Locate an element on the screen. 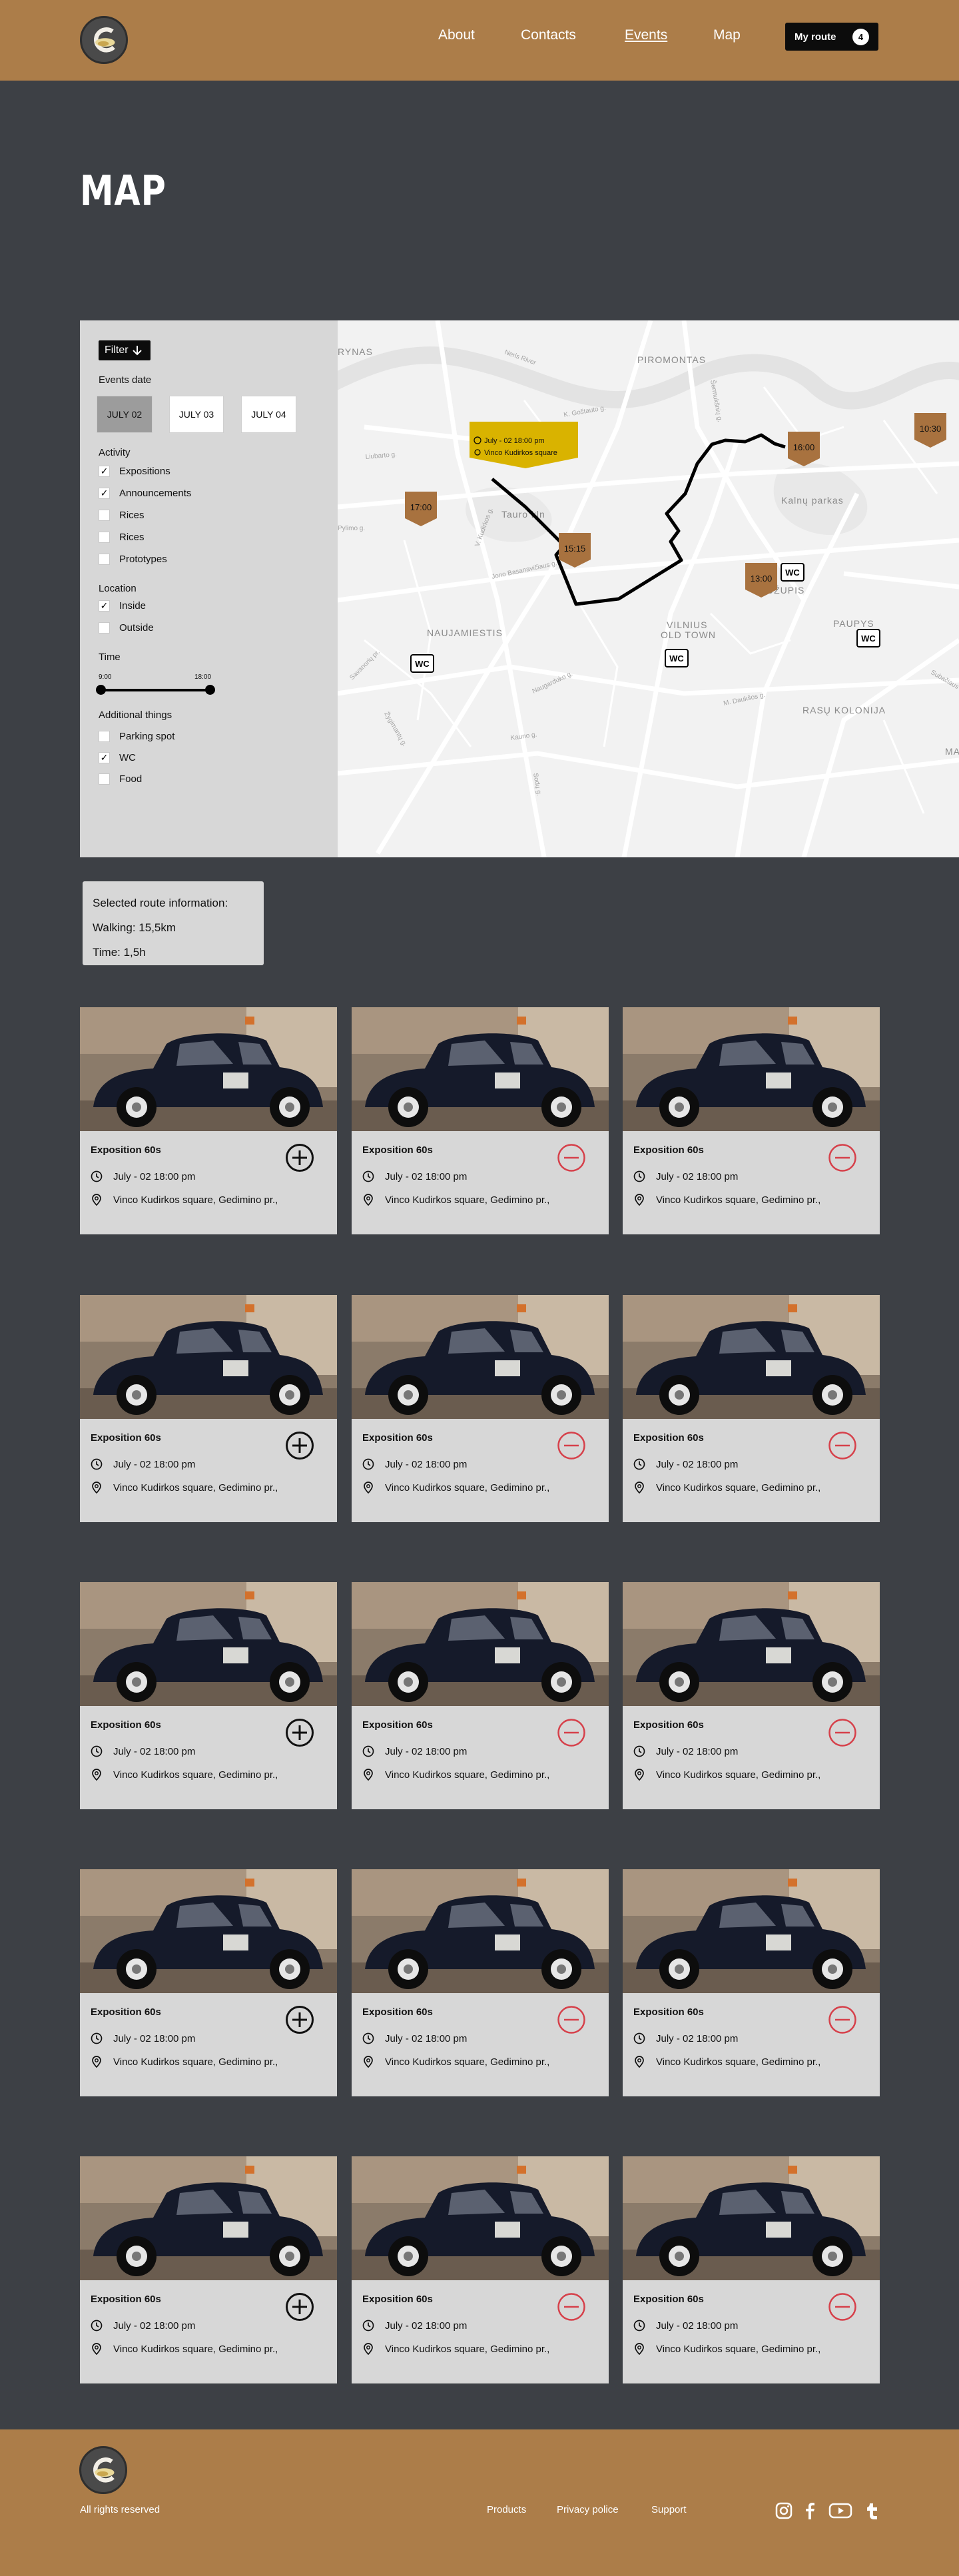  event-title: Exposition 60s is located at coordinates (668, 2012).